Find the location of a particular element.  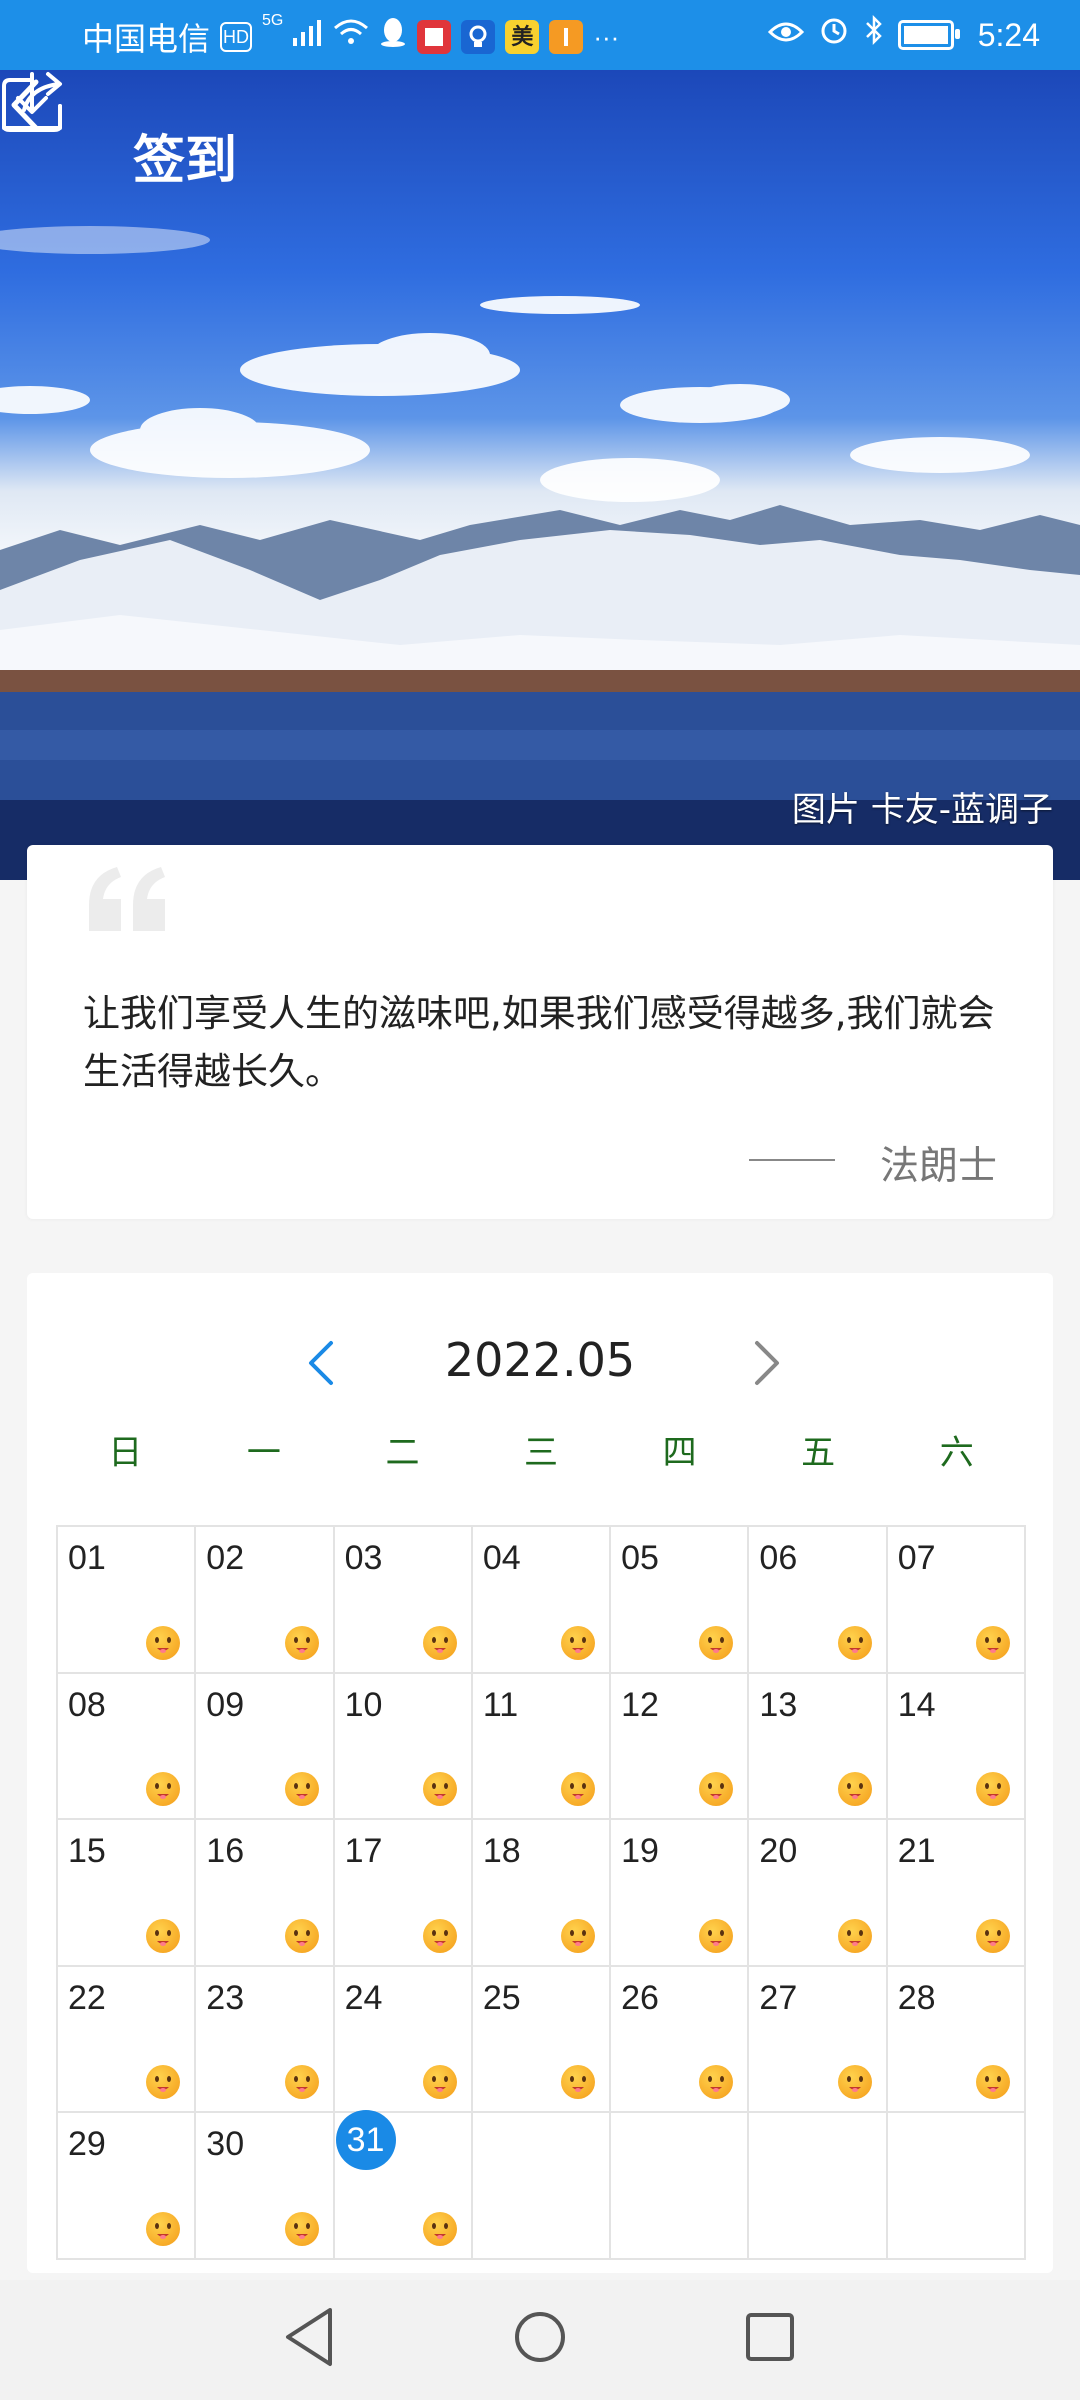

weekday-header: 日 一 二 三 四 五 六 is located at coordinates (541, 1449).